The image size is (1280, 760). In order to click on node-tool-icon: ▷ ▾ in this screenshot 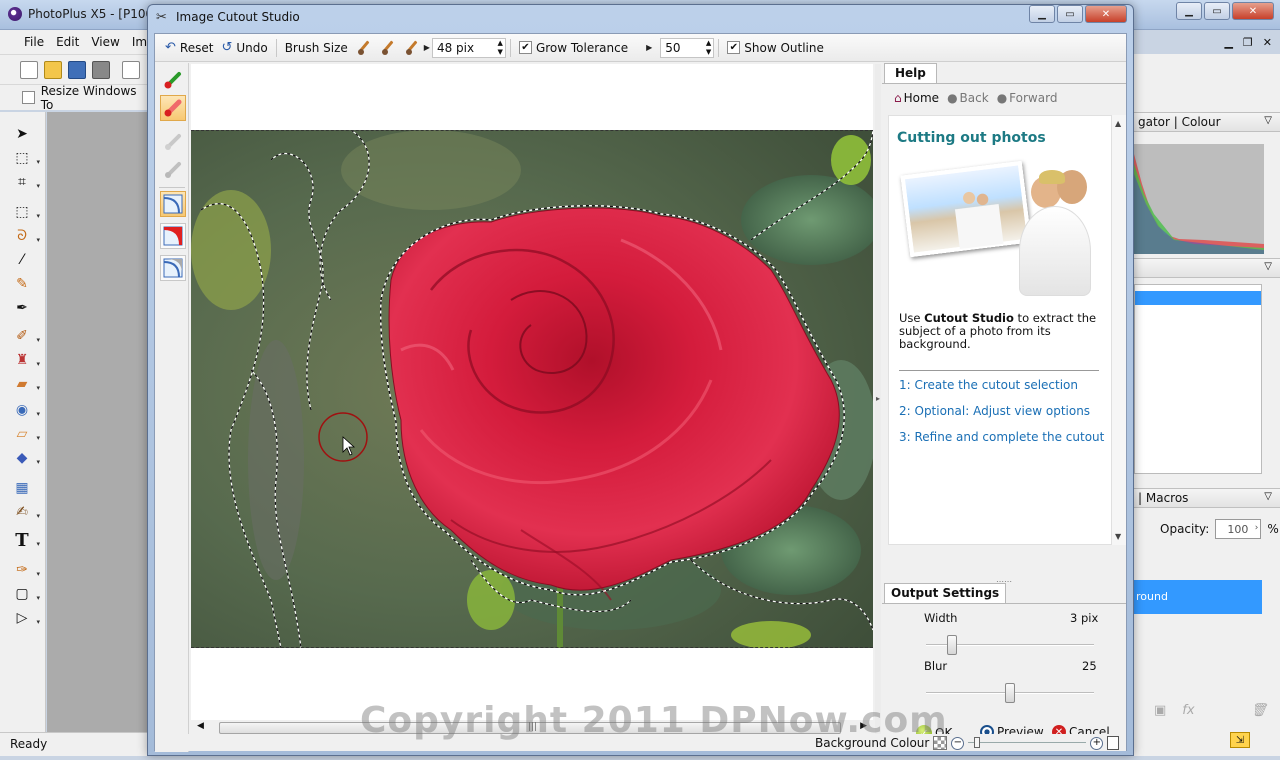, I will do `click(26, 618)`.